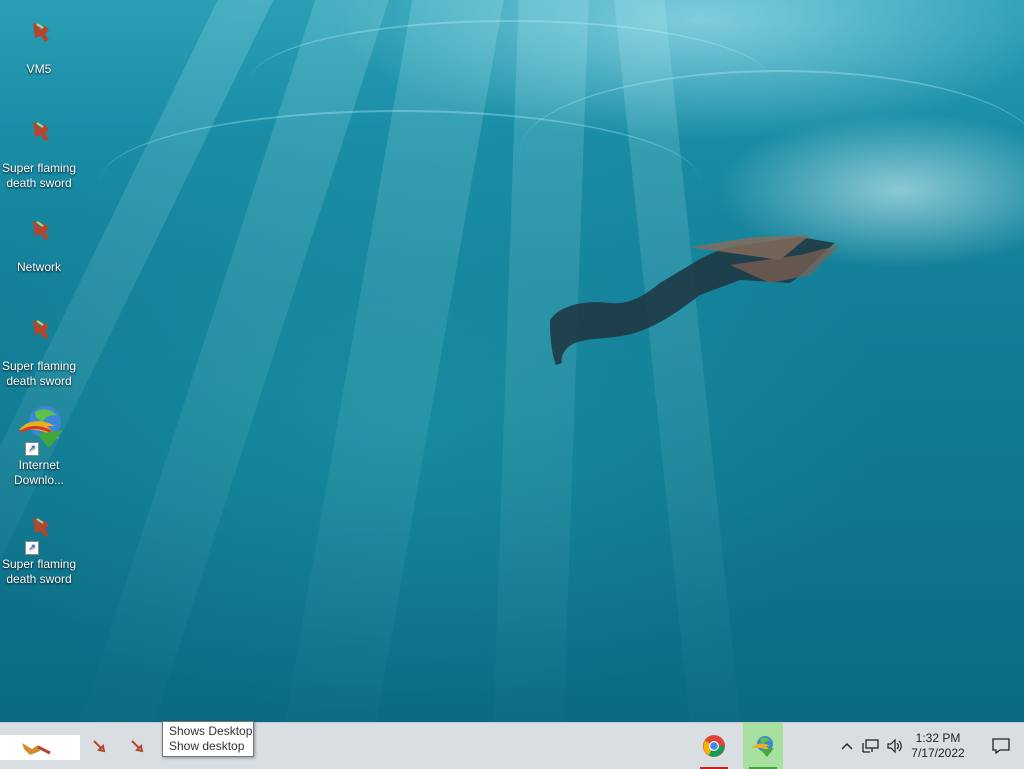  Describe the element at coordinates (938, 738) in the screenshot. I see `clock-time: 1:32 PM` at that location.